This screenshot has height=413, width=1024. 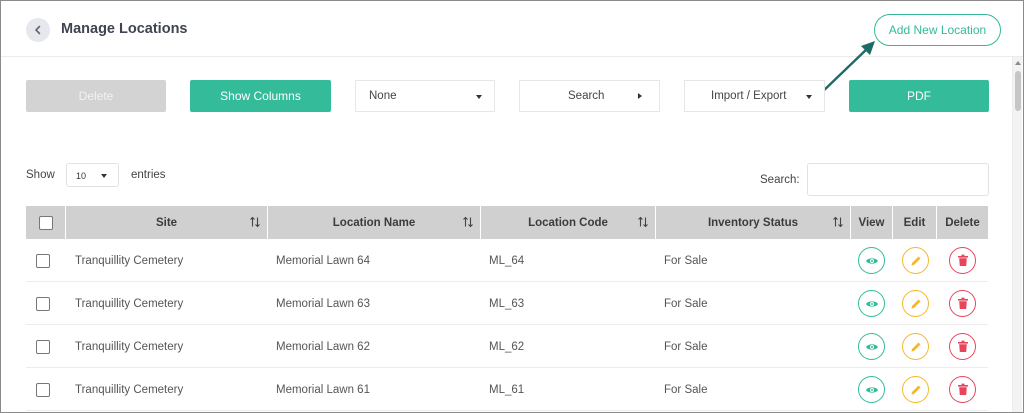 I want to click on scrollbar-thumb, so click(x=1018, y=91).